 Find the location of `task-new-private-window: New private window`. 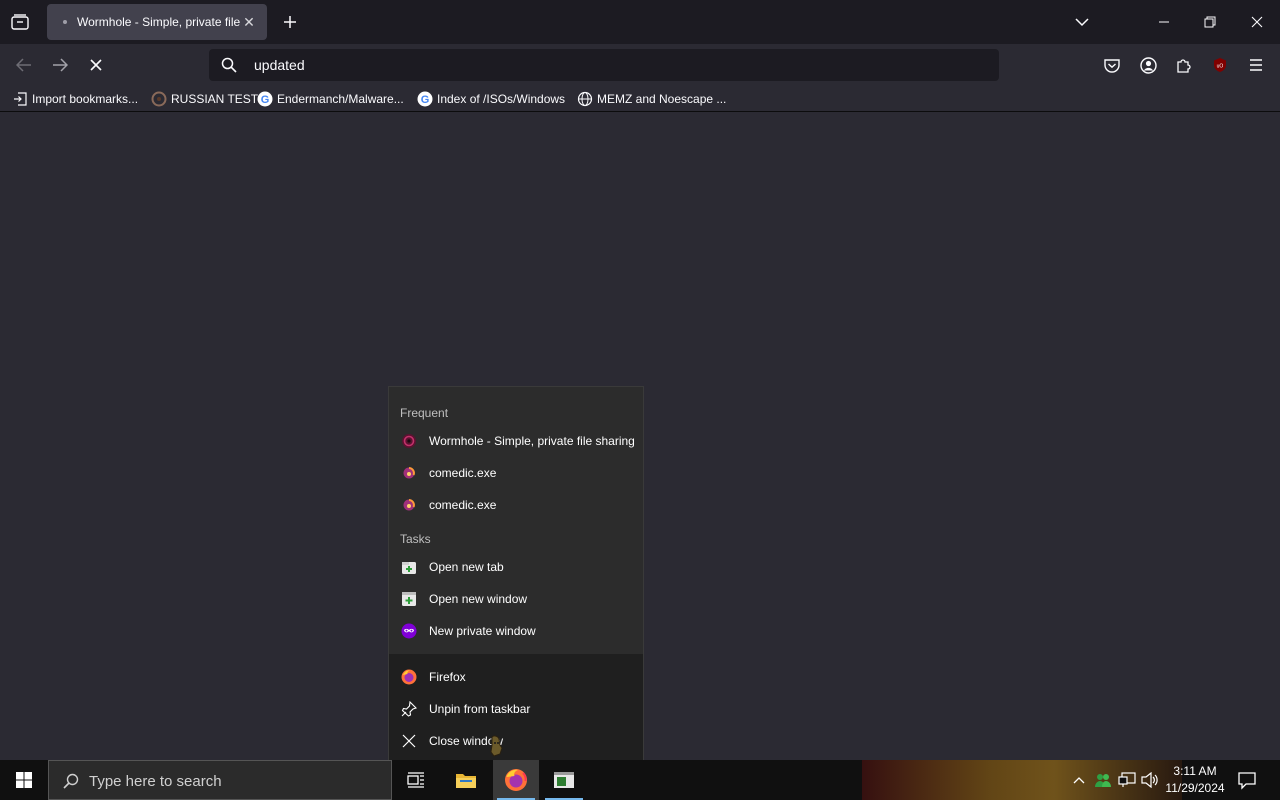

task-new-private-window: New private window is located at coordinates (516, 631).